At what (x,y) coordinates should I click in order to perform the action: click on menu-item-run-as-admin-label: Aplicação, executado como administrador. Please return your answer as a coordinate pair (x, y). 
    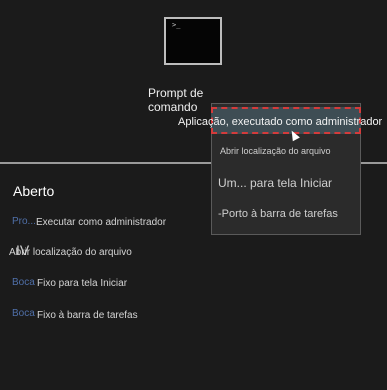
    Looking at the image, I should click on (280, 122).